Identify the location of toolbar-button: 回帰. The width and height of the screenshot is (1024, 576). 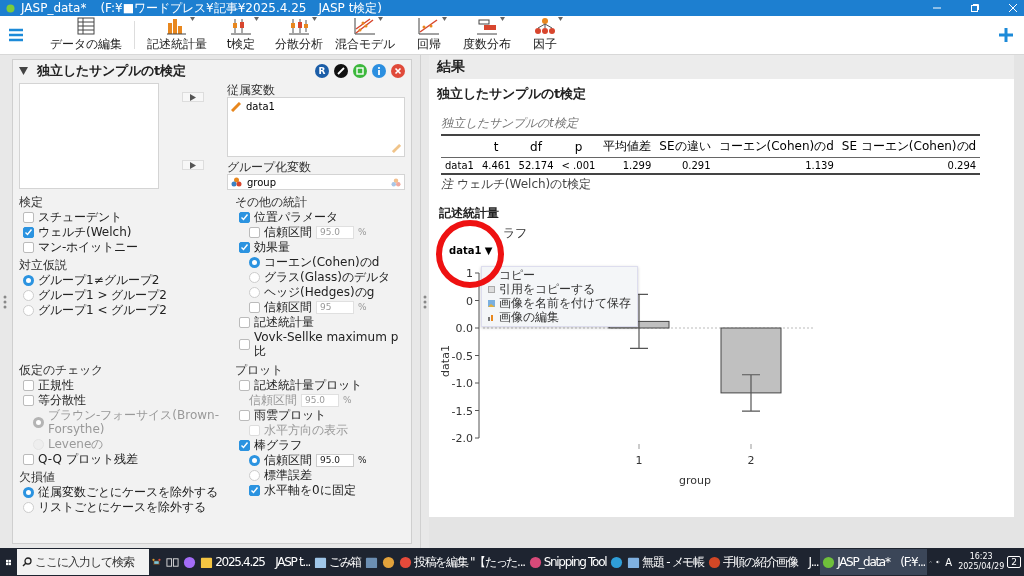
(429, 35).